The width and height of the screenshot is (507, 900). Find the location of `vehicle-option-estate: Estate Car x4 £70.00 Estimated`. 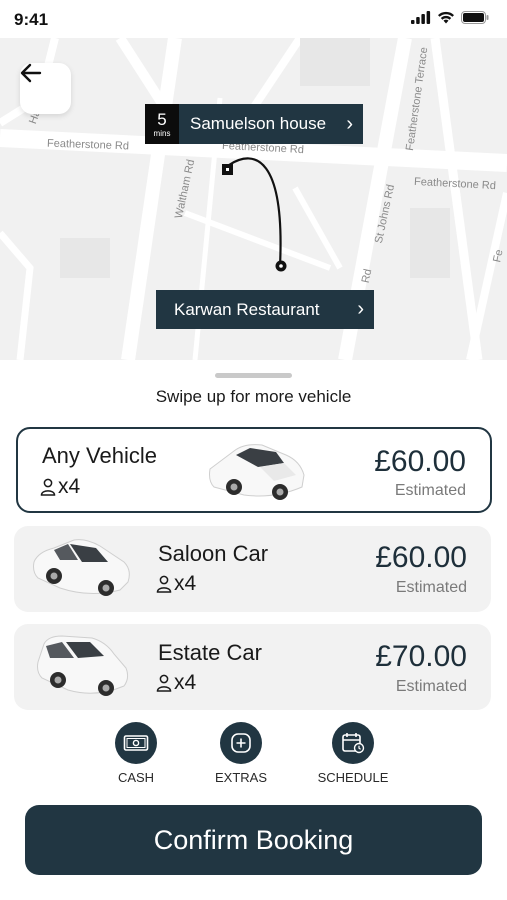

vehicle-option-estate: Estate Car x4 £70.00 Estimated is located at coordinates (252, 667).